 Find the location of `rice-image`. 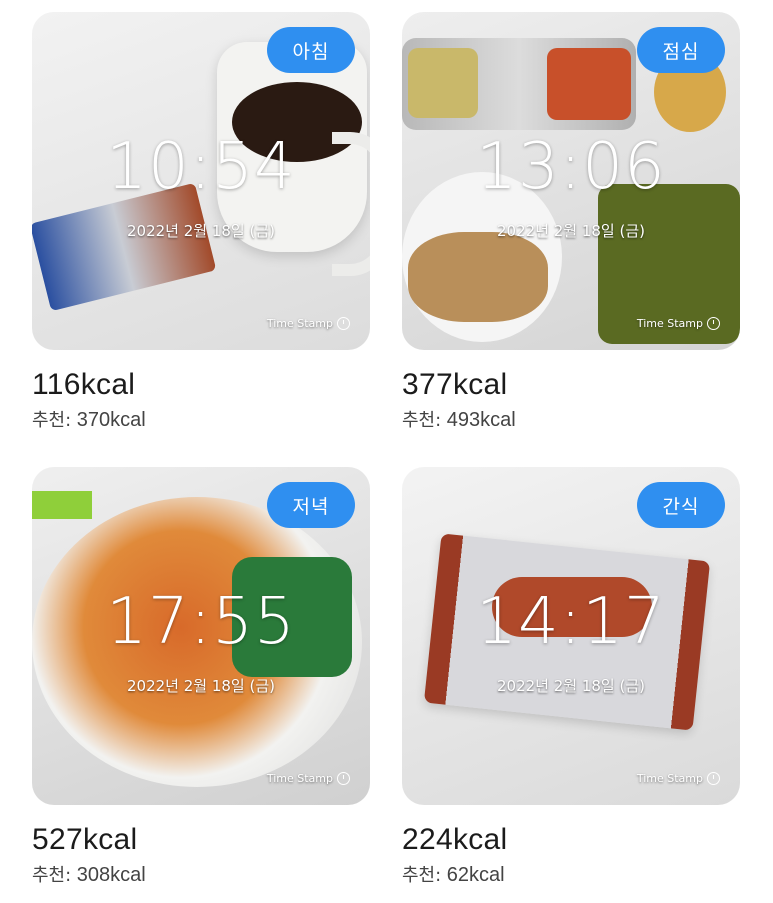

rice-image is located at coordinates (478, 277).